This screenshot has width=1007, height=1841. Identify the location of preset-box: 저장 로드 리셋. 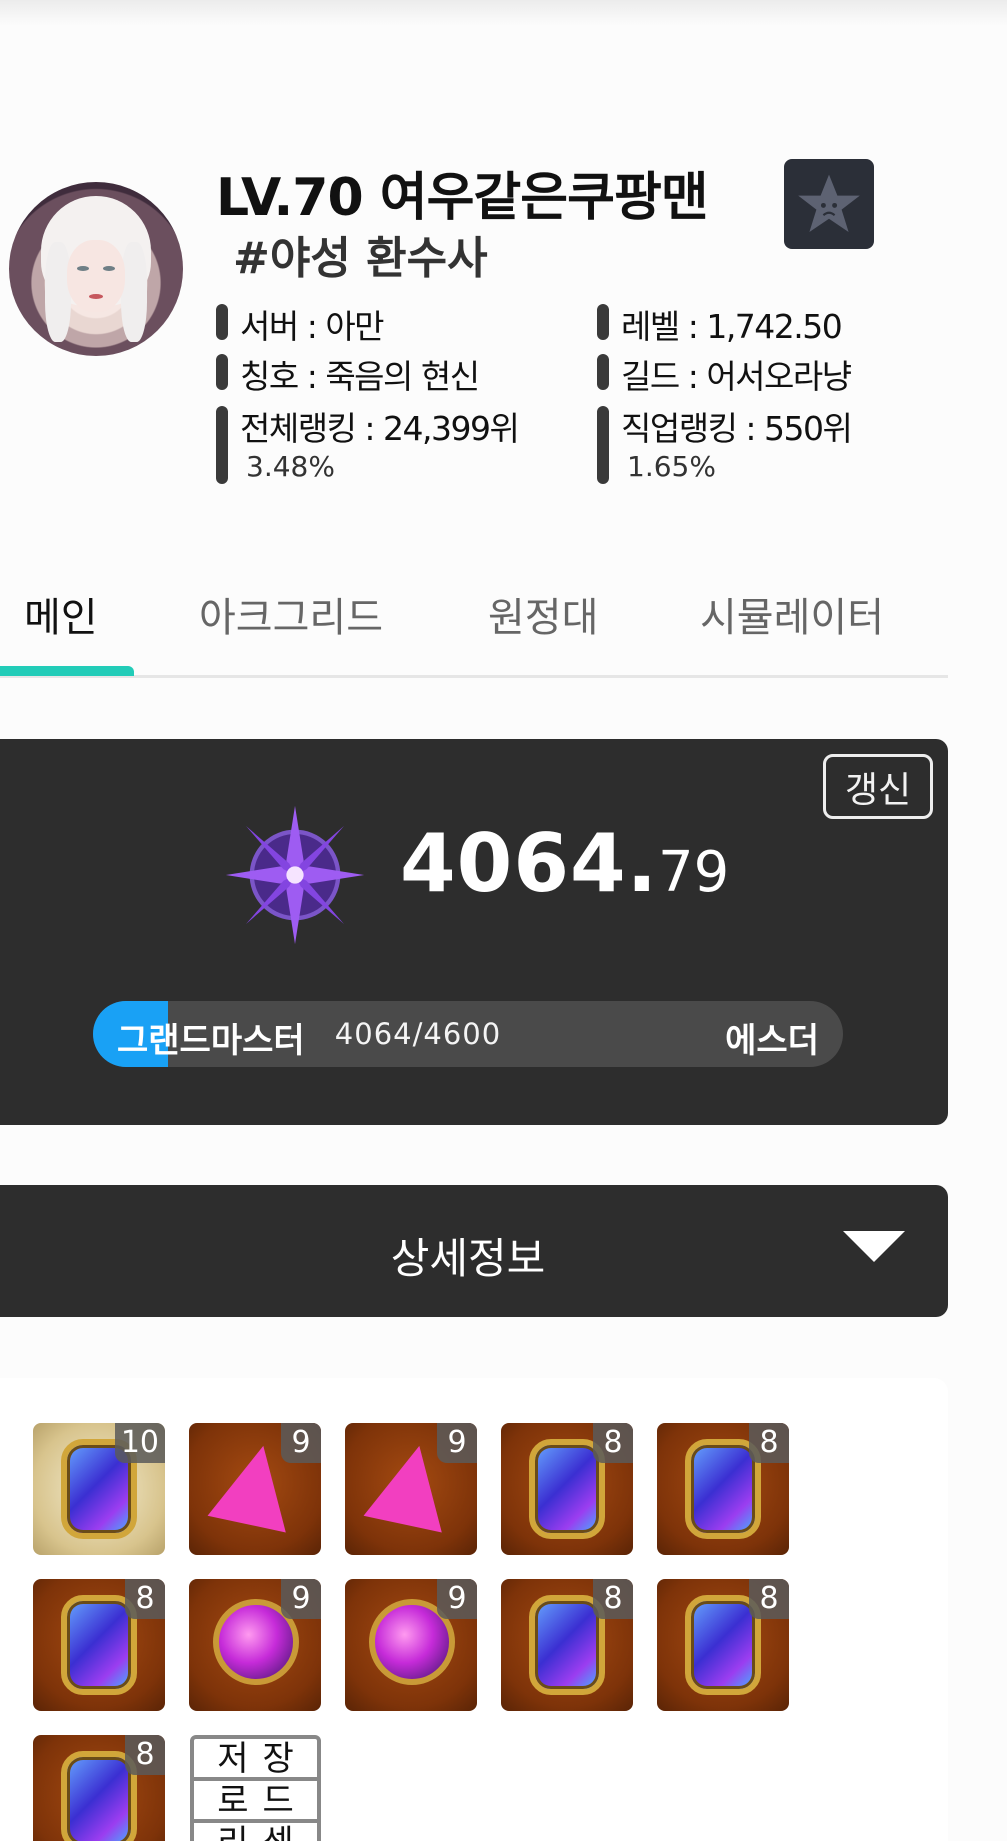
(255, 1788).